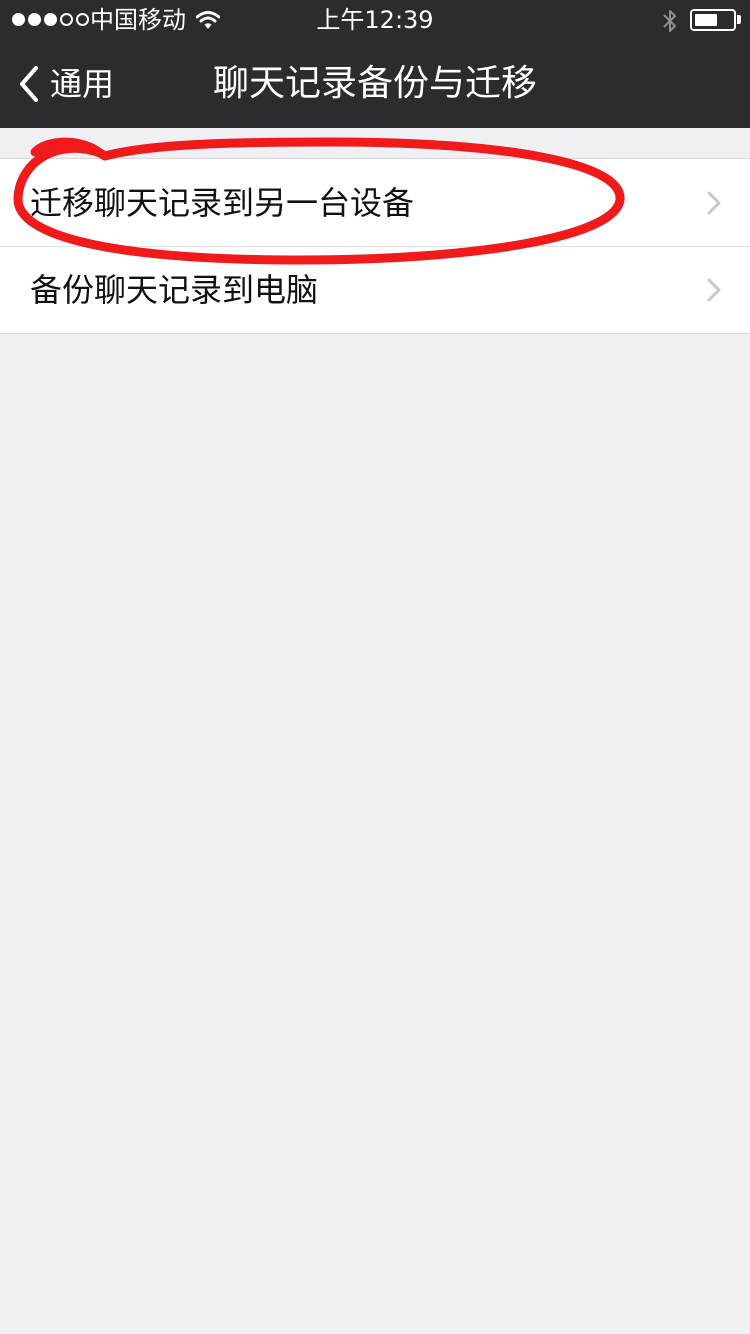 The width and height of the screenshot is (750, 1334). What do you see at coordinates (222, 202) in the screenshot?
I see `list-item-label: 迁移聊天记录到另一台设备` at bounding box center [222, 202].